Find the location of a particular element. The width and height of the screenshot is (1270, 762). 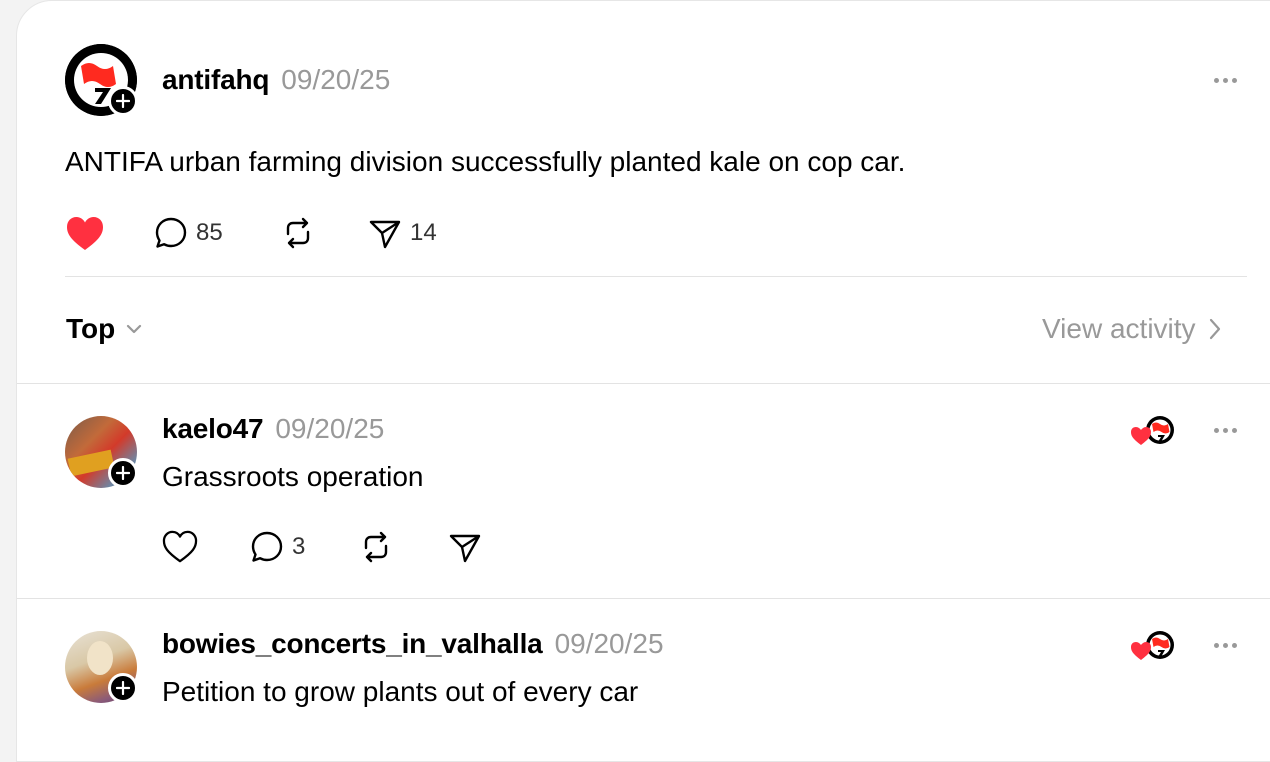

chevron-right-icon is located at coordinates (1214, 329).